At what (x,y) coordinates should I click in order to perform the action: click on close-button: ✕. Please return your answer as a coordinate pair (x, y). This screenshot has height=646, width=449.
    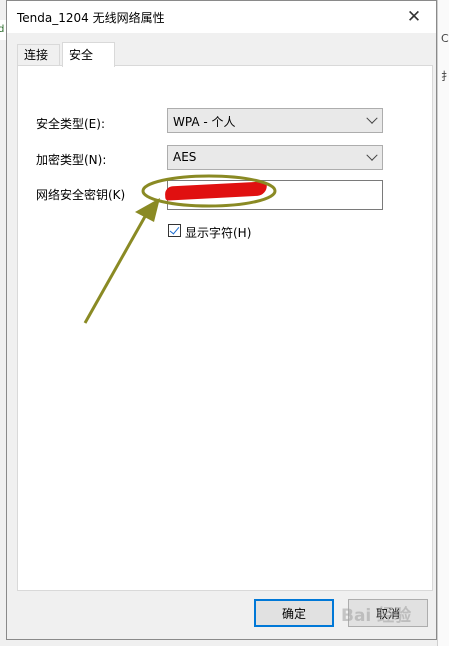
    Looking at the image, I should click on (414, 17).